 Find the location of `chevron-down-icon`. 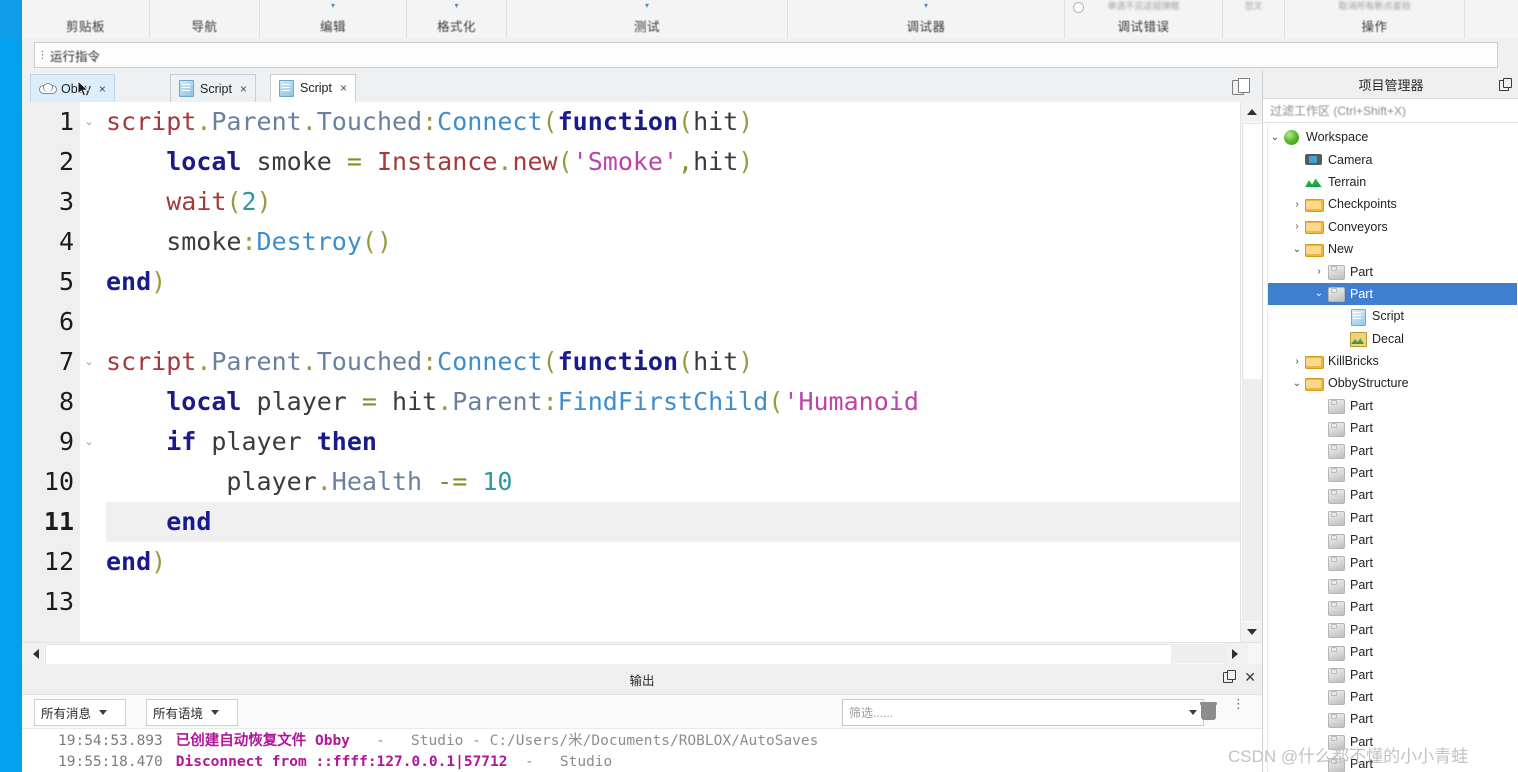

chevron-down-icon is located at coordinates (1193, 712).